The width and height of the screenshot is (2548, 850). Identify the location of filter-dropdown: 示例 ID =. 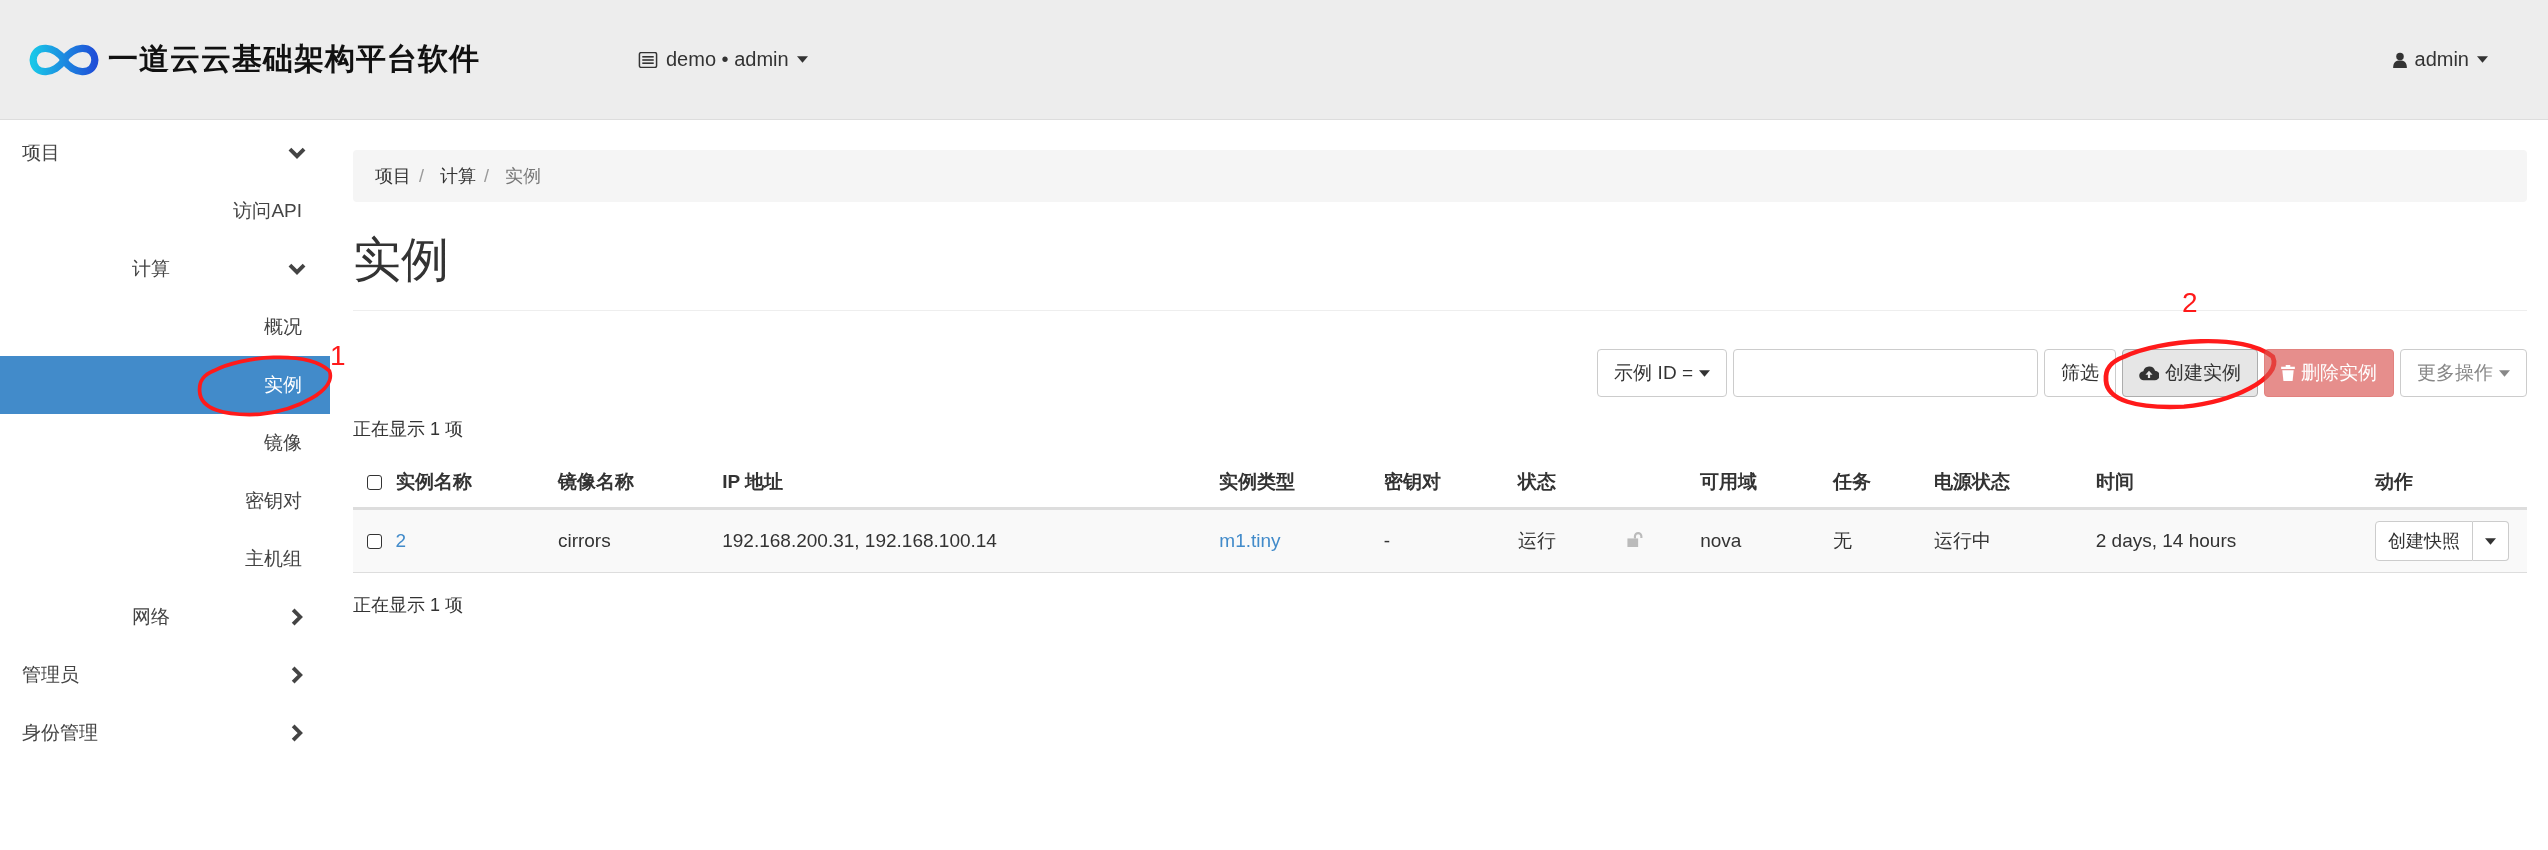
(1662, 373).